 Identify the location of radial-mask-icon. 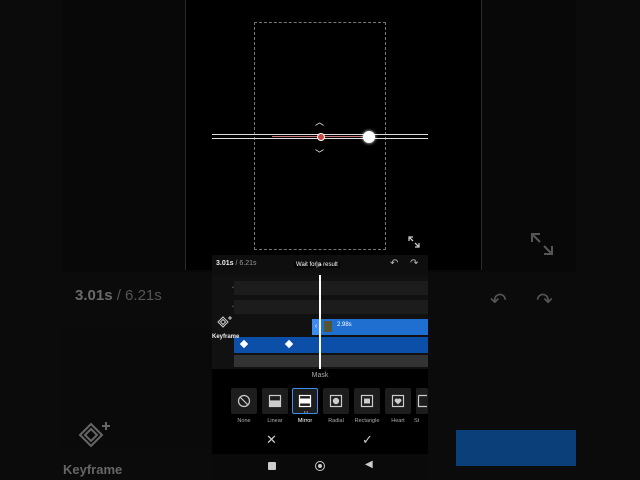
(336, 401).